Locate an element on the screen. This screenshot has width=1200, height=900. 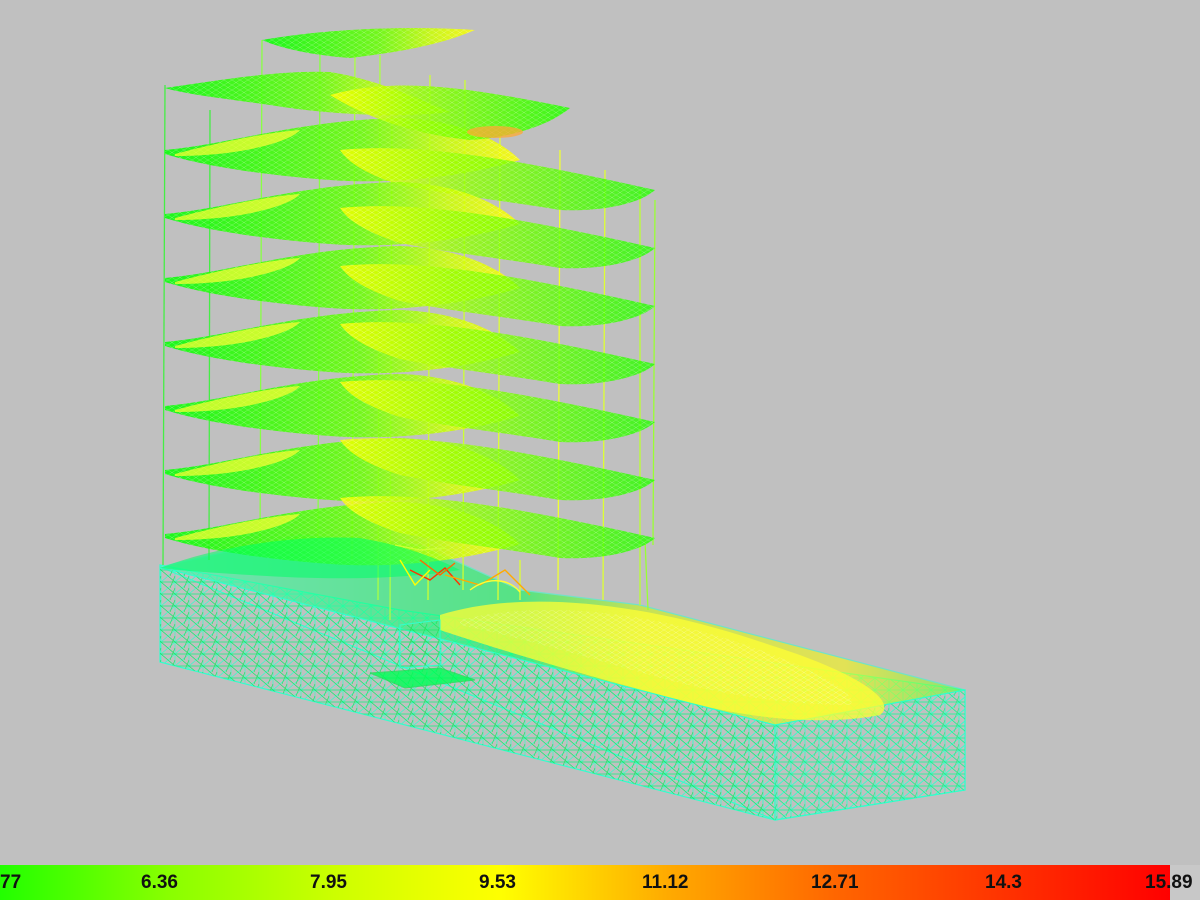
roof-slab-top-mesh is located at coordinates (368, 43).